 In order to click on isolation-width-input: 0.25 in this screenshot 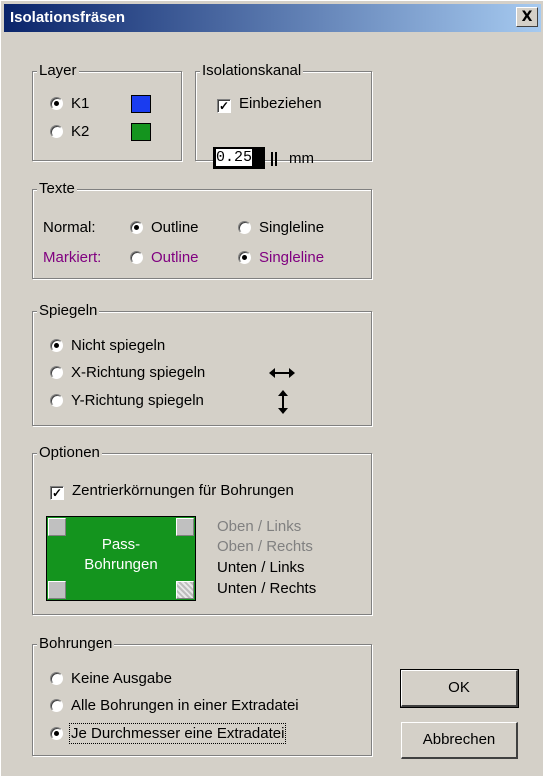, I will do `click(239, 158)`.